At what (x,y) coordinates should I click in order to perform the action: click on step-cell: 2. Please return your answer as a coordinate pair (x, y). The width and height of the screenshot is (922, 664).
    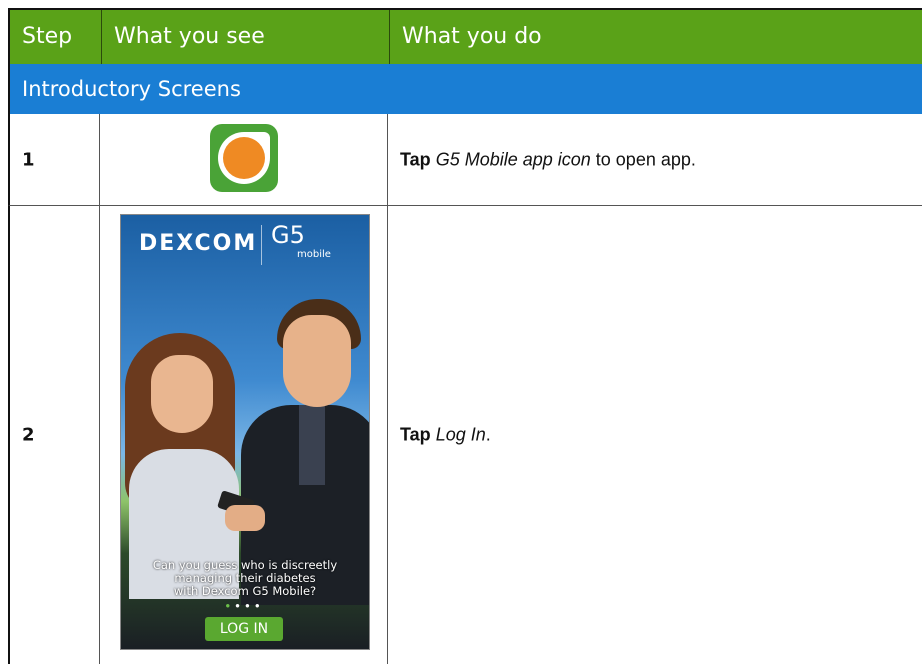
    Looking at the image, I should click on (55, 435).